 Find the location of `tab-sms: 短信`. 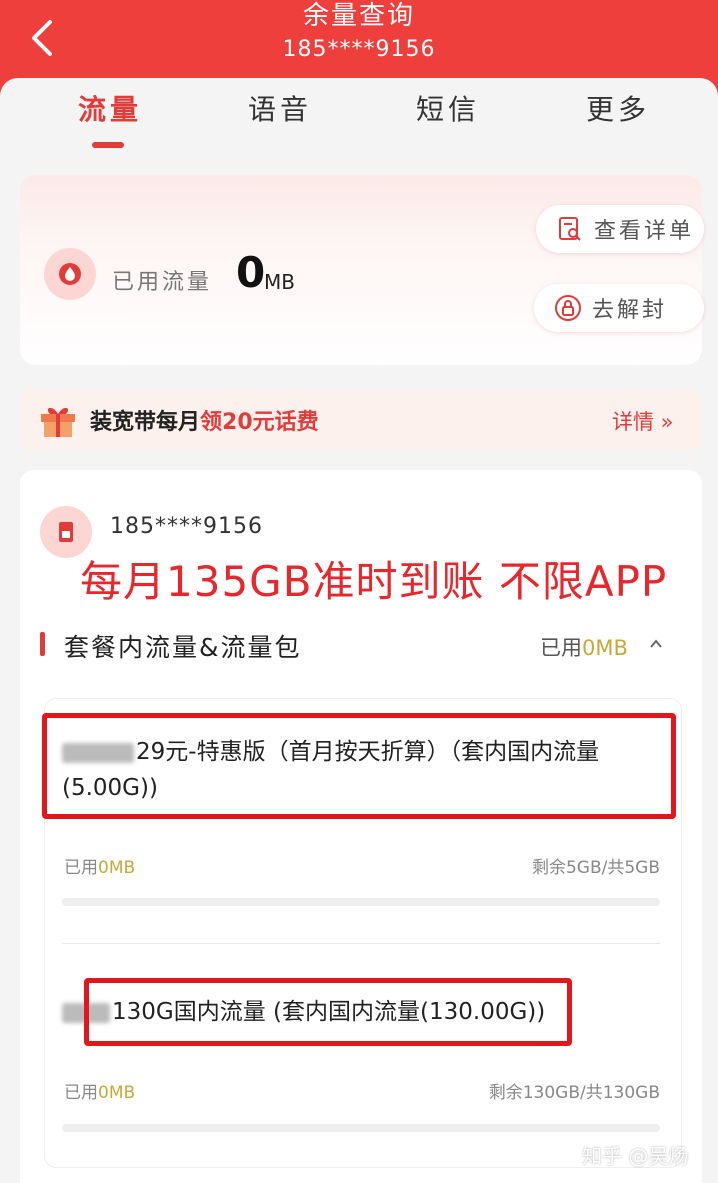

tab-sms: 短信 is located at coordinates (448, 108).